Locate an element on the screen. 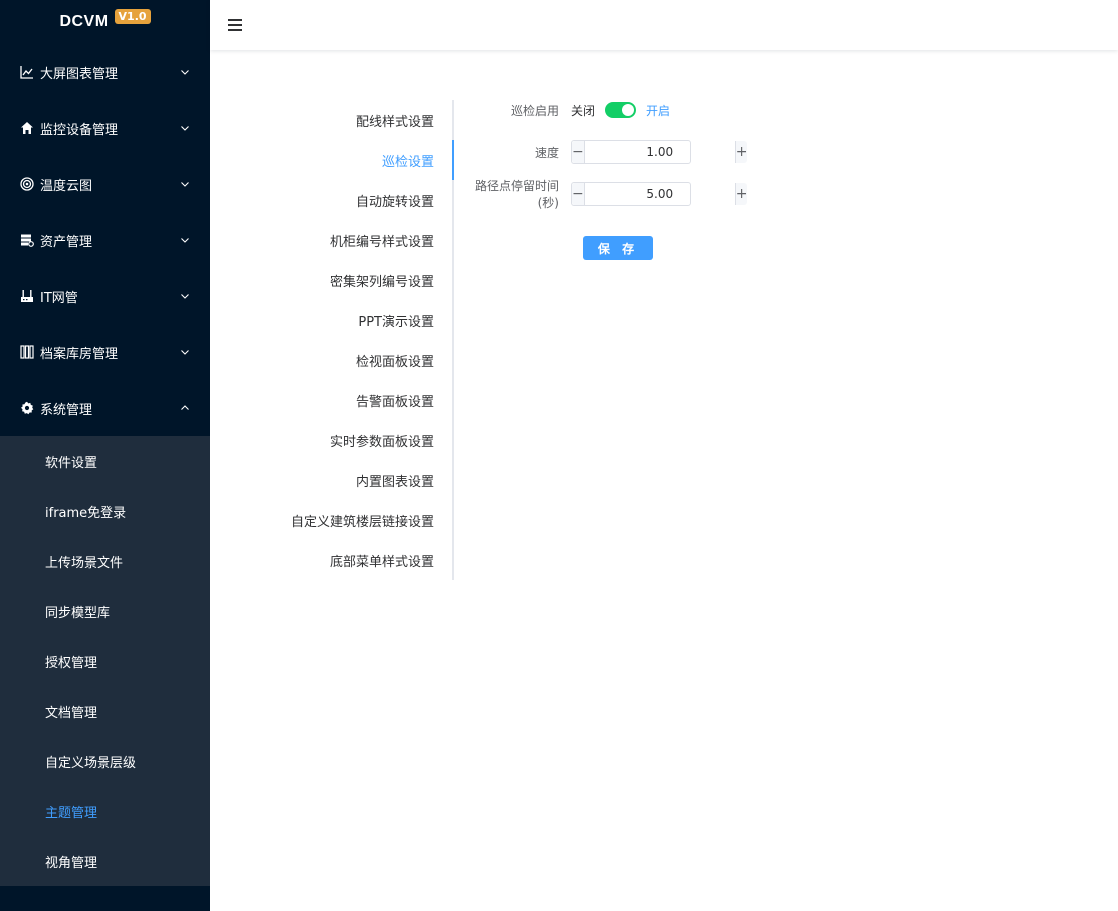 This screenshot has height=911, width=1118. dwell-decrease-button: − is located at coordinates (578, 194).